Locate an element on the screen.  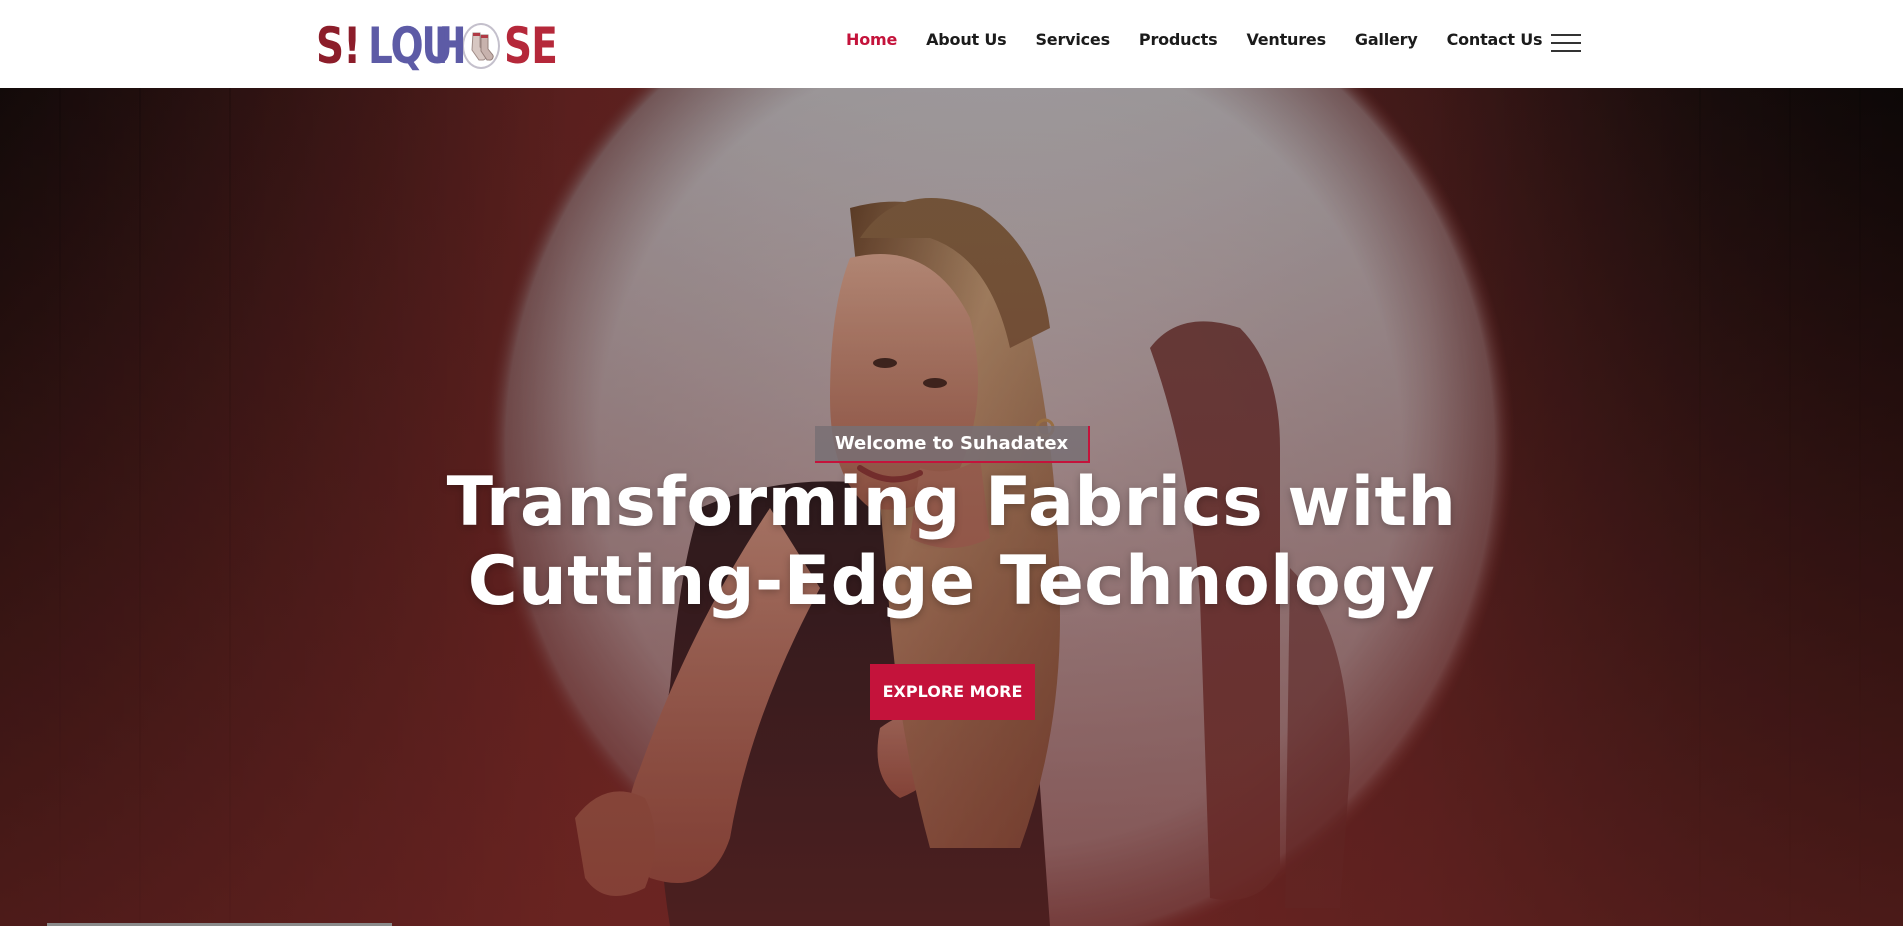
explore-more-button: EXPLORE MORE is located at coordinates (952, 692).